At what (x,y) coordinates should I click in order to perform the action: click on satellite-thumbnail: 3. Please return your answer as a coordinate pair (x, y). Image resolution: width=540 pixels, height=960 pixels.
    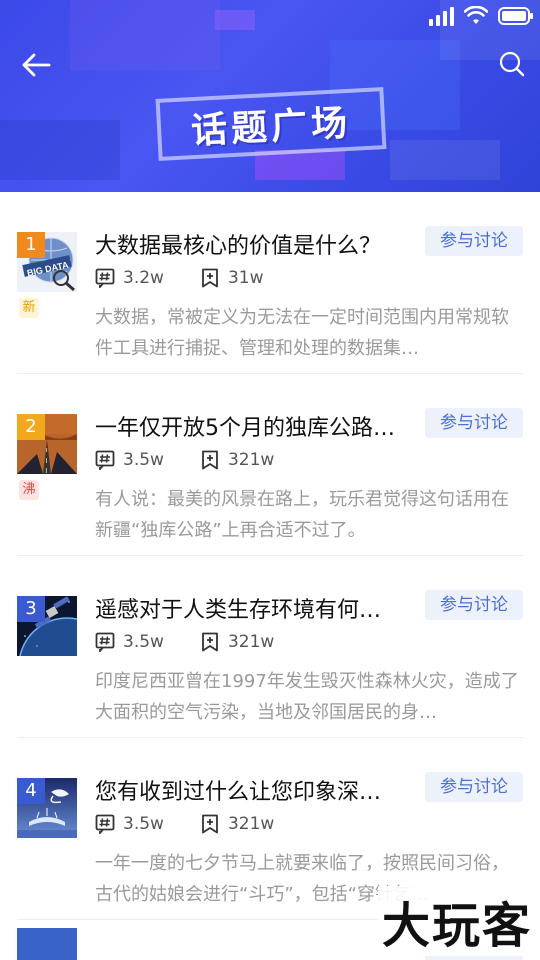
    Looking at the image, I should click on (47, 626).